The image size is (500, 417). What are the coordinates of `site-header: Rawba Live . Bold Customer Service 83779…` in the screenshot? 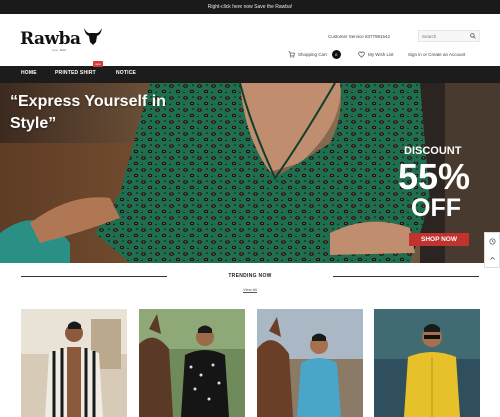 It's located at (250, 40).